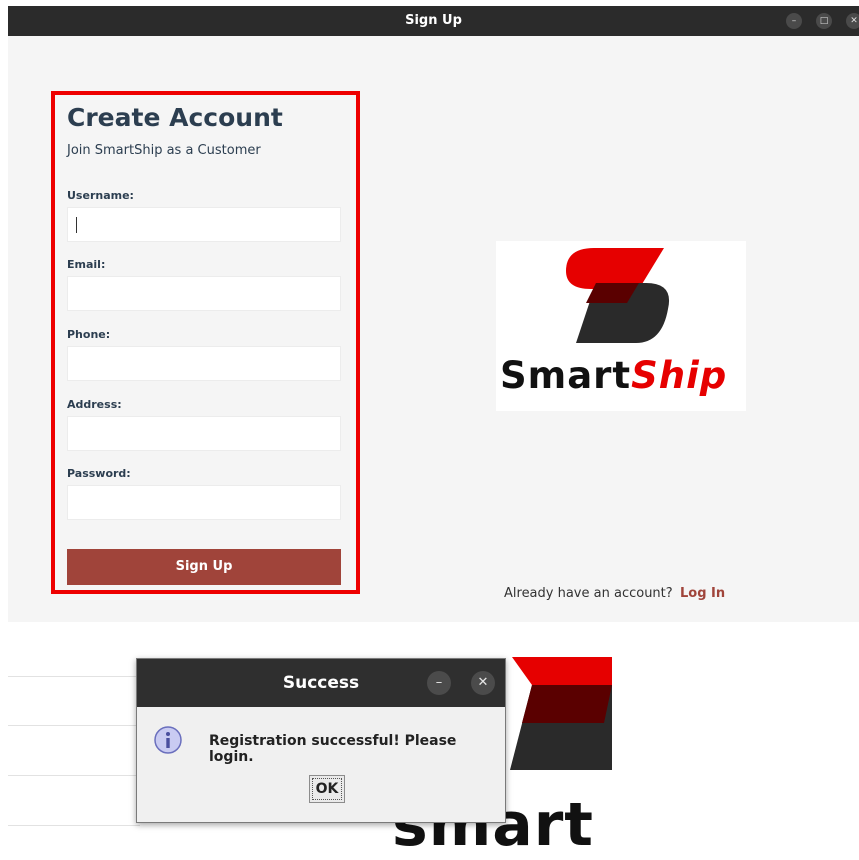  I want to click on dialog-close-button: ✕, so click(483, 683).